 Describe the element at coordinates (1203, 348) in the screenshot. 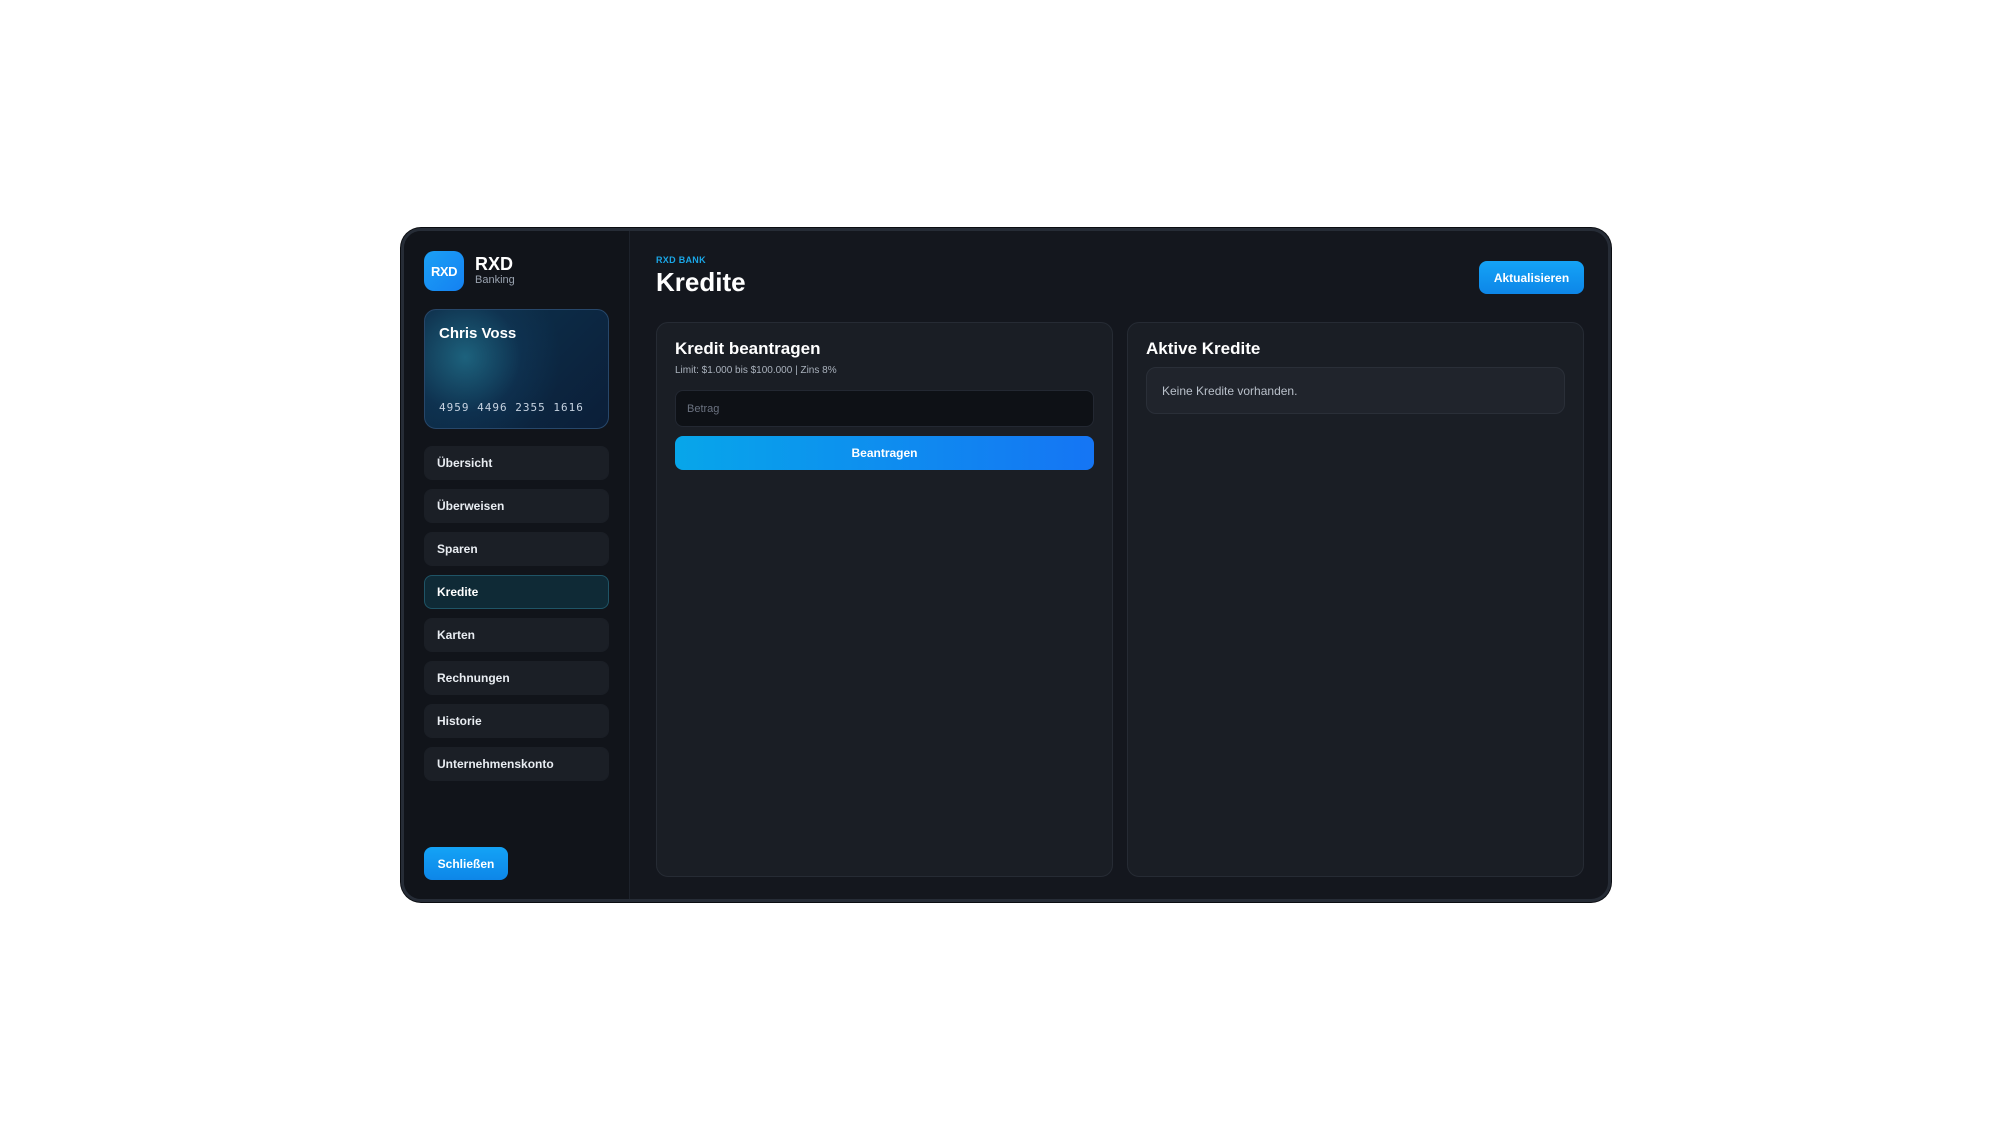

I see `active-loans-title: Aktive Kredite` at that location.